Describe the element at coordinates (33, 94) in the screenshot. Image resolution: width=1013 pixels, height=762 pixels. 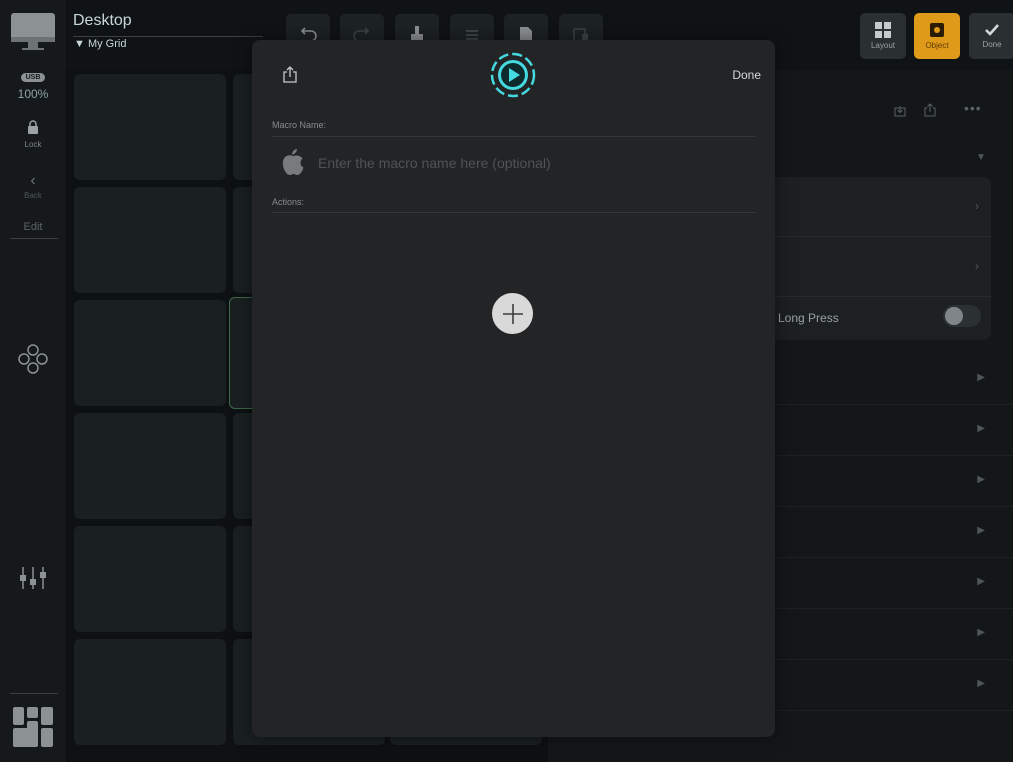
I see `zoom-value: 100%` at that location.